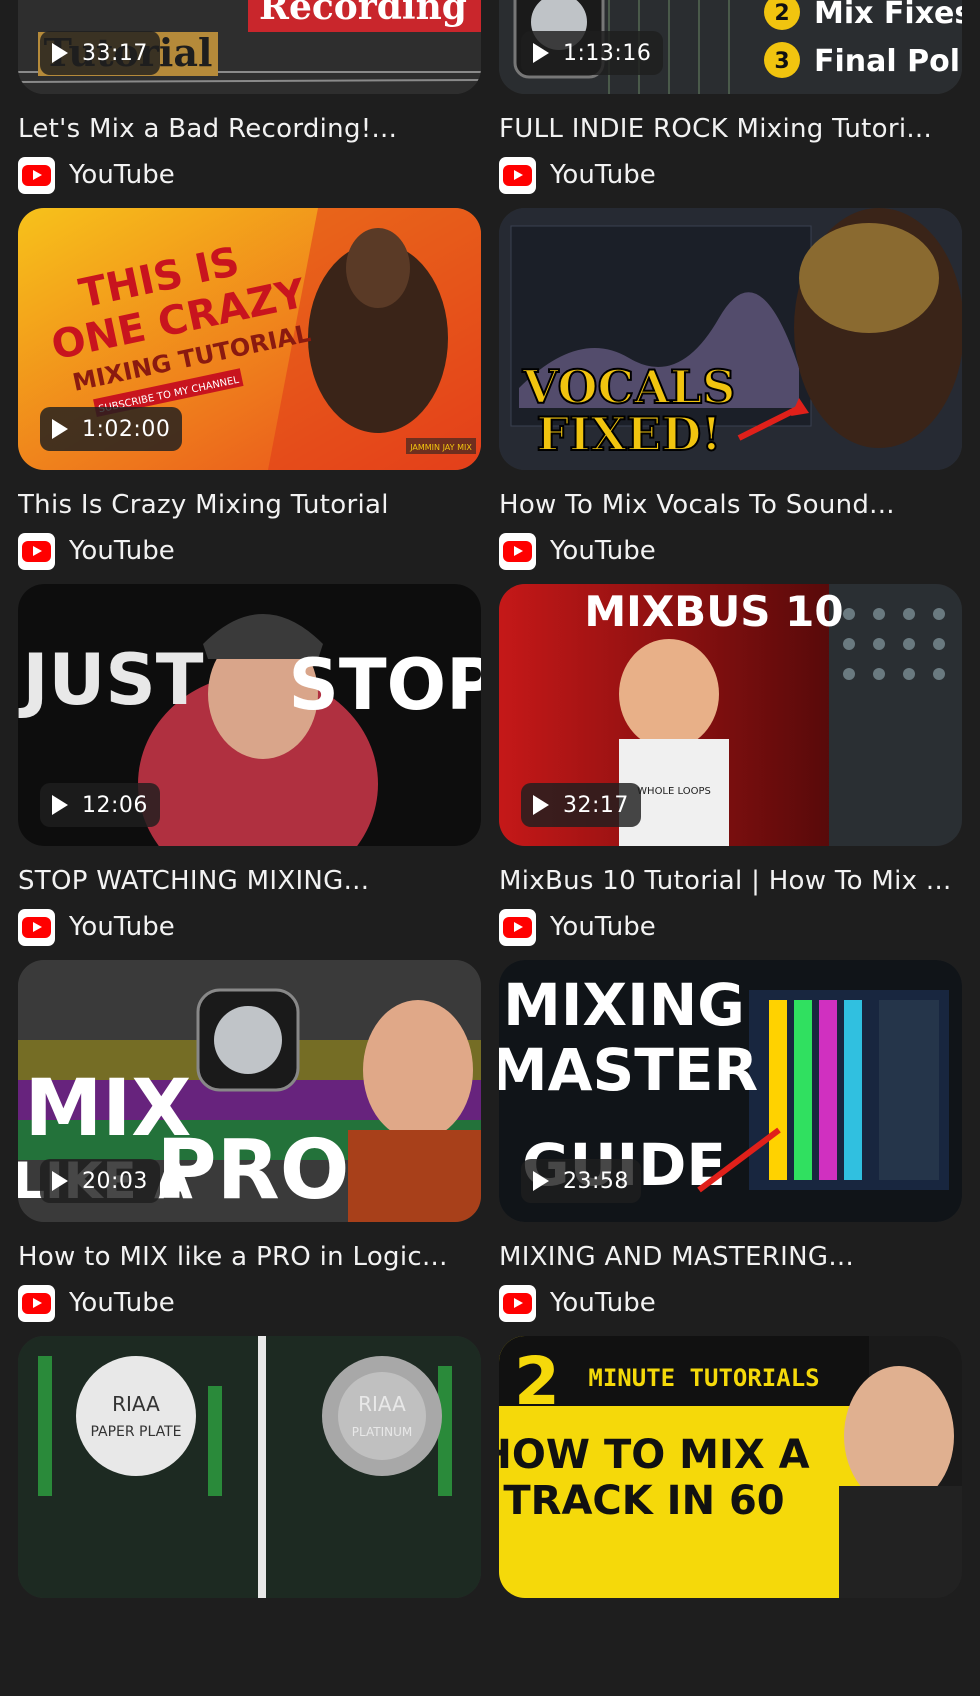 The height and width of the screenshot is (1696, 980). Describe the element at coordinates (249, 1091) in the screenshot. I see `video-thumbnail: MIX LIKE A PRO 20:03` at that location.